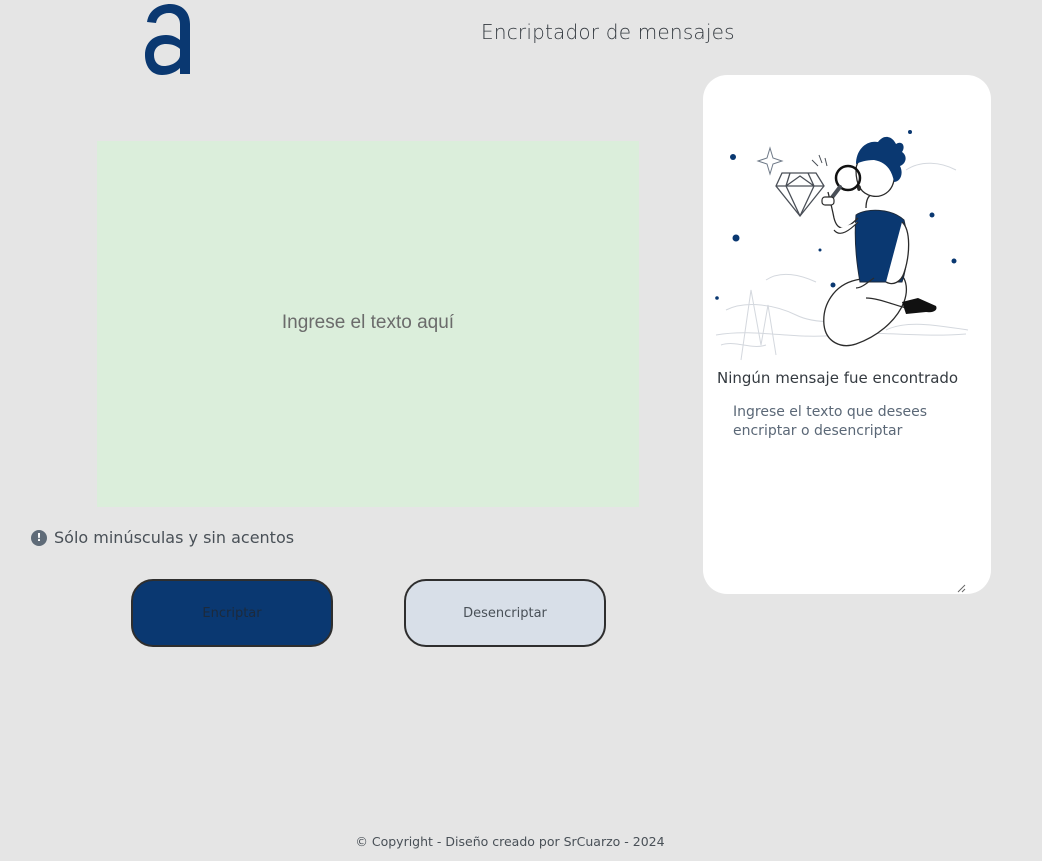 Image resolution: width=1042 pixels, height=861 pixels. What do you see at coordinates (169, 39) in the screenshot?
I see `logo-icon` at bounding box center [169, 39].